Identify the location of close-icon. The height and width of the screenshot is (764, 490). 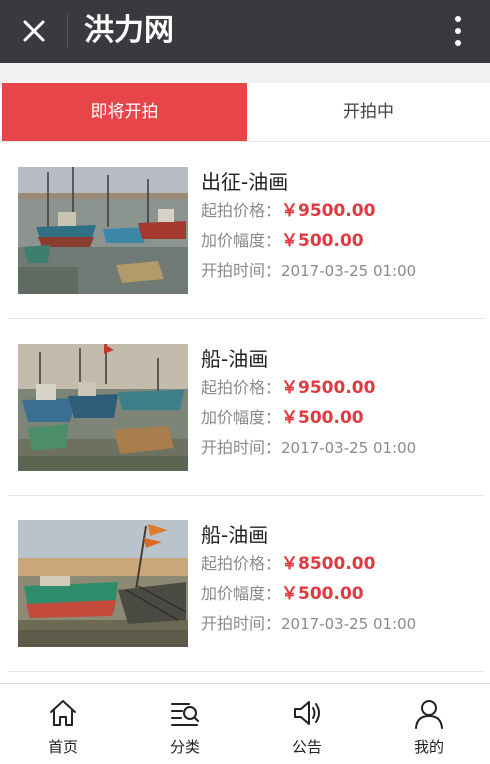
(34, 31).